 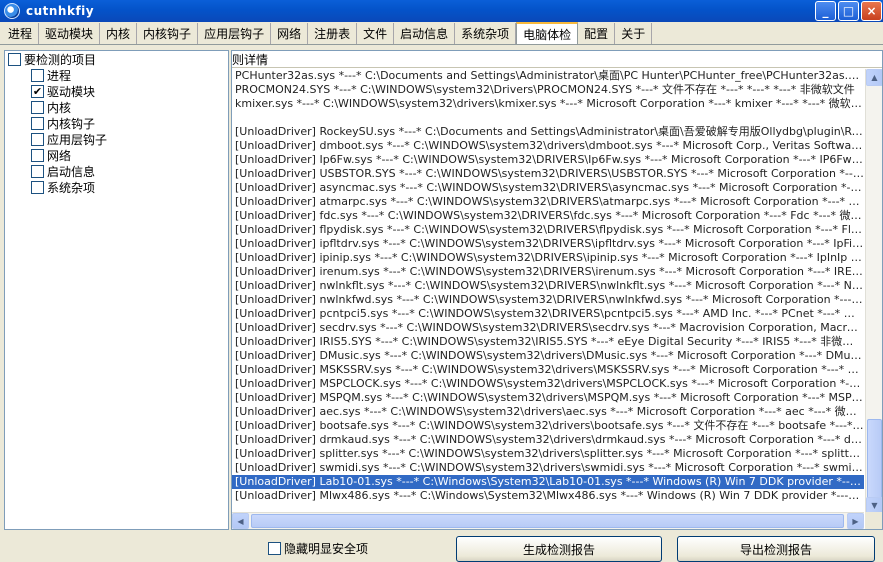 What do you see at coordinates (168, 33) in the screenshot?
I see `tab-3: 内核钩子` at bounding box center [168, 33].